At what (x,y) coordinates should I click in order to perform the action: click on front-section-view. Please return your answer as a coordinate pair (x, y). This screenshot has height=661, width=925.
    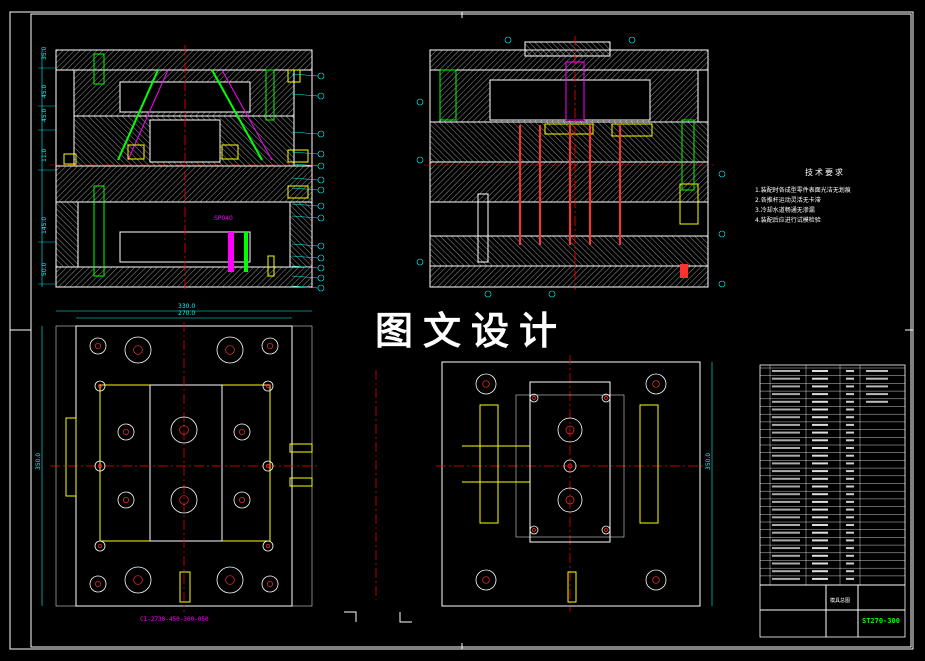
    Looking at the image, I should click on (184, 168).